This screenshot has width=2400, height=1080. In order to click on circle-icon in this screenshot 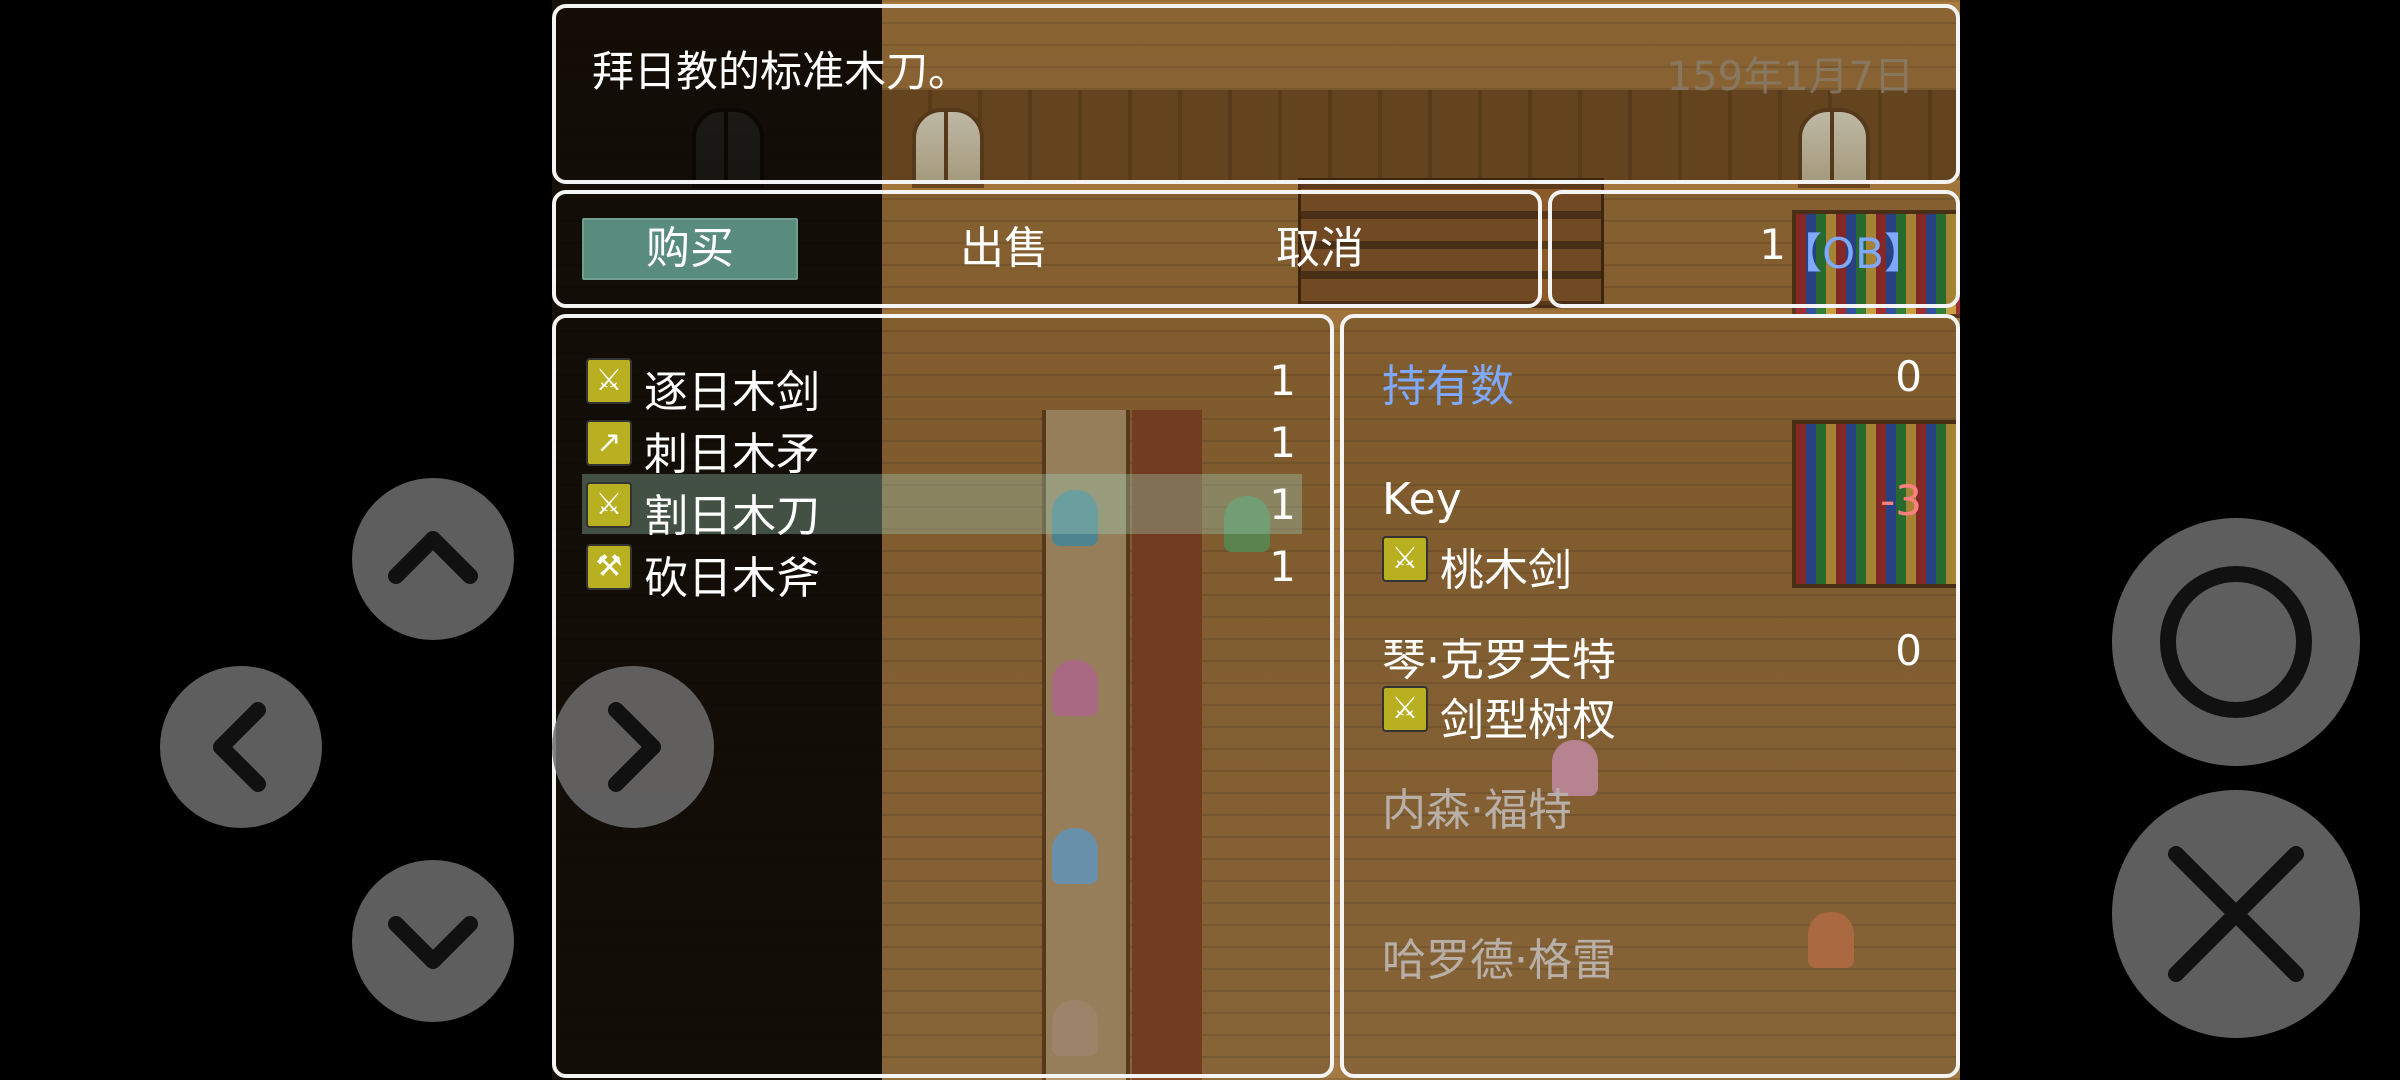, I will do `click(2236, 642)`.